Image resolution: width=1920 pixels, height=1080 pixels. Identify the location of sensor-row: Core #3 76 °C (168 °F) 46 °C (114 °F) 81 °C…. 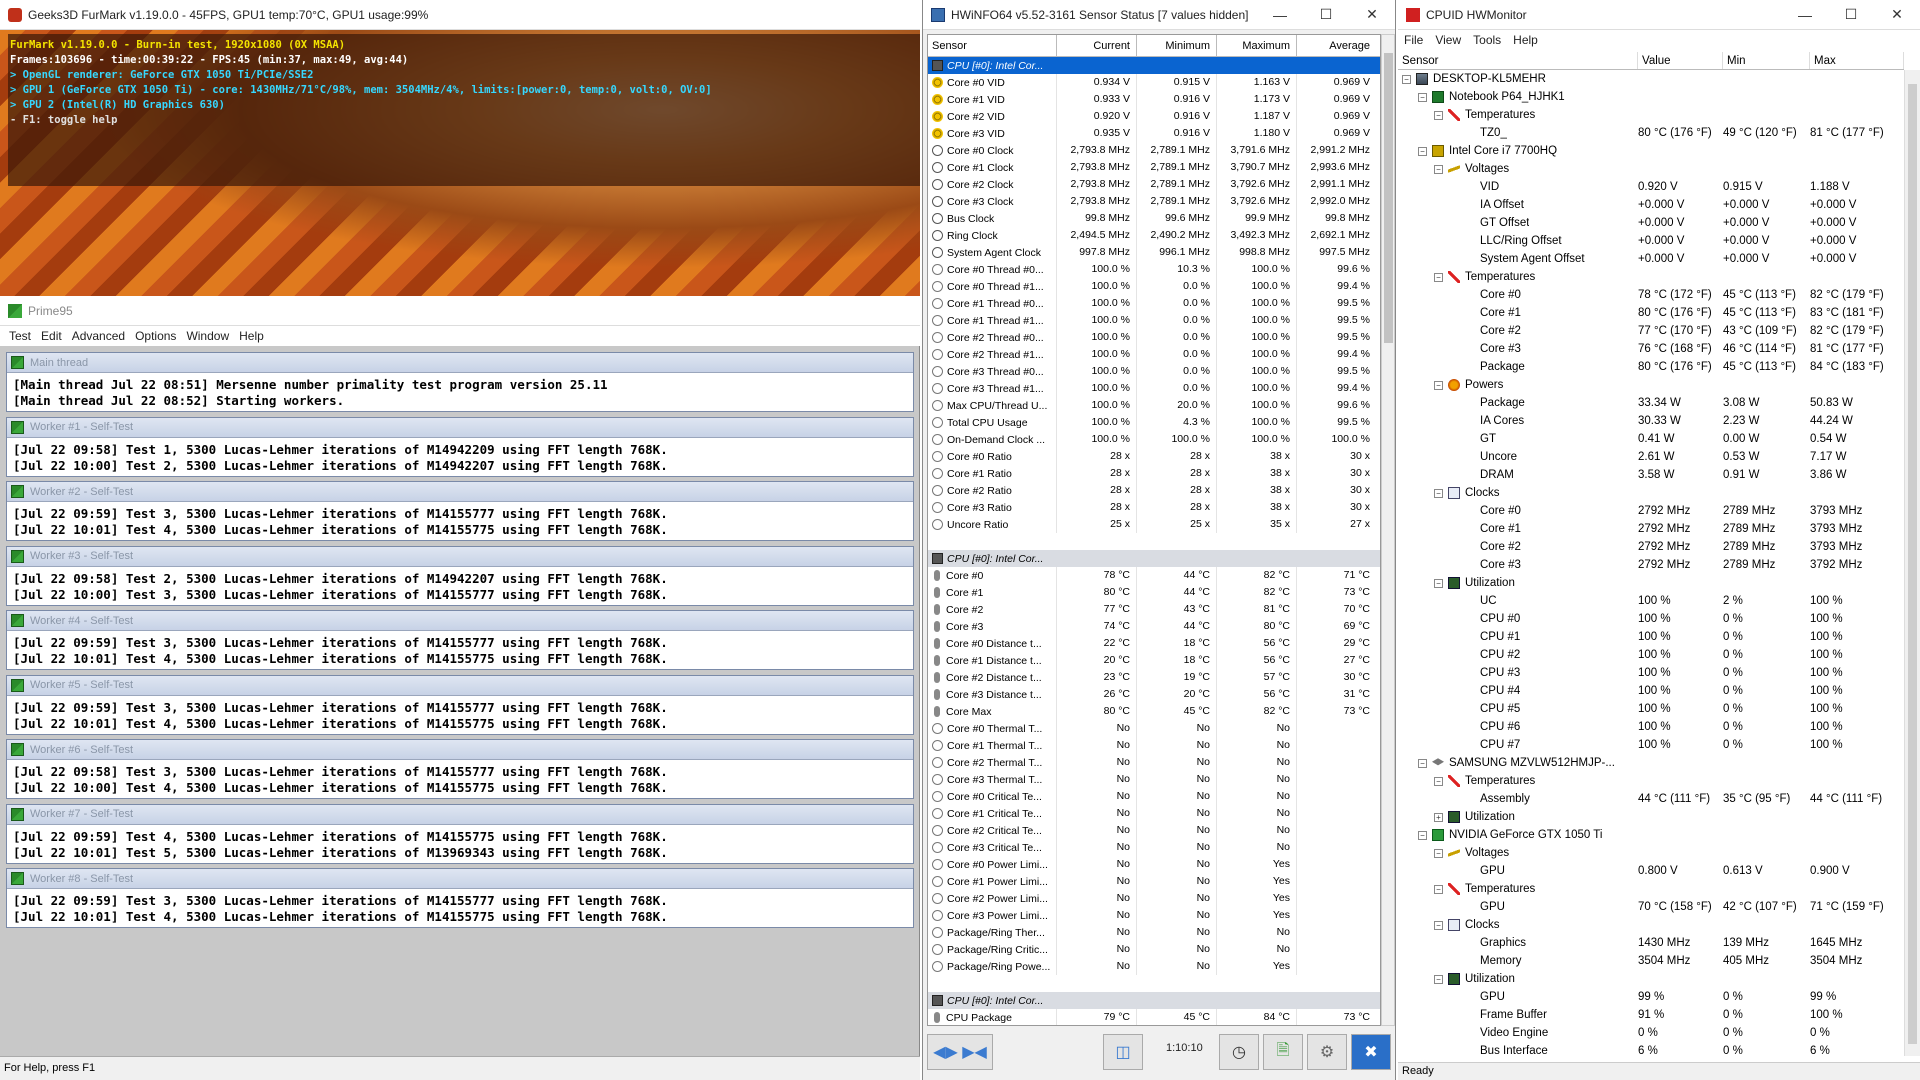
(1651, 349).